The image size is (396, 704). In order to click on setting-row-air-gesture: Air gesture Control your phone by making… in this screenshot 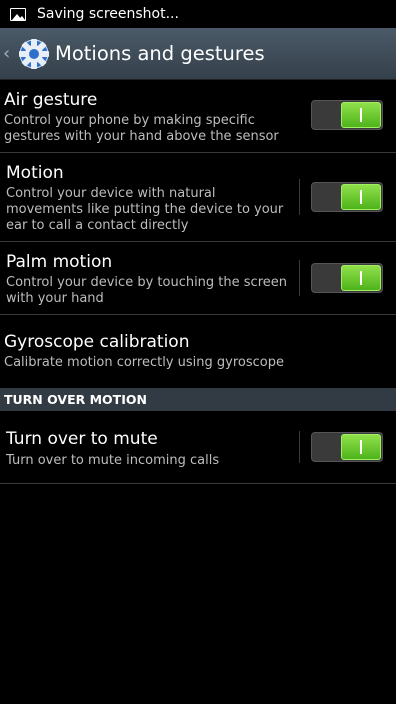, I will do `click(198, 116)`.